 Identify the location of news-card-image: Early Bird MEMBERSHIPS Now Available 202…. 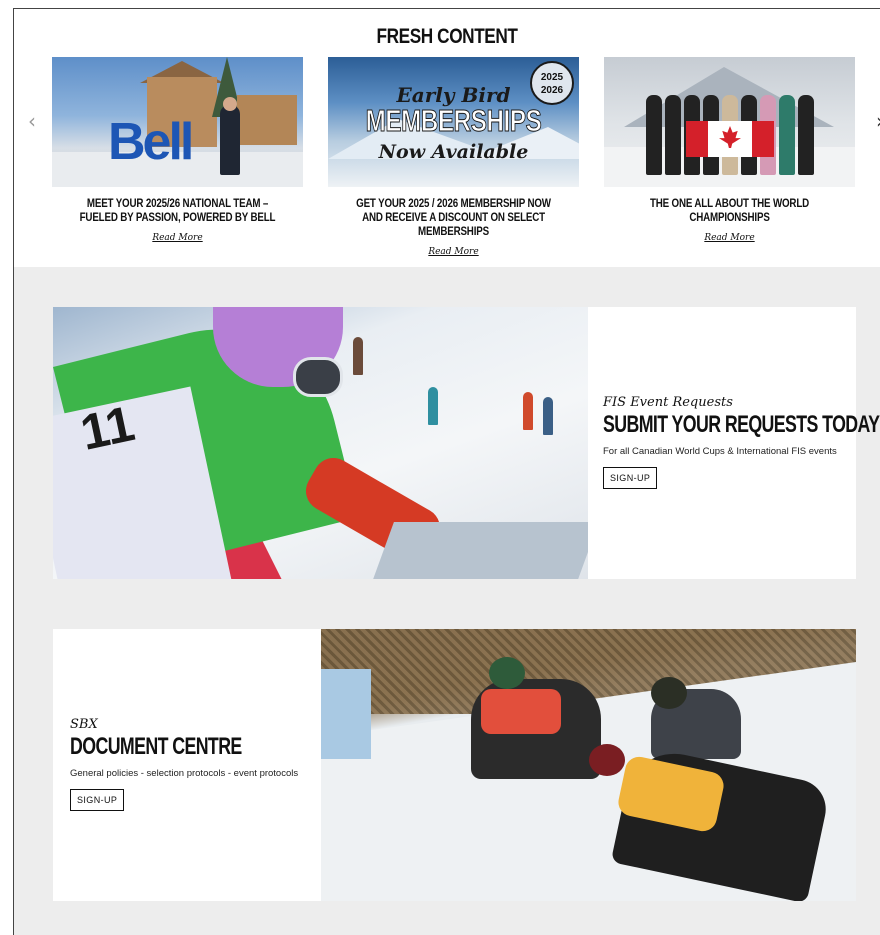
(453, 122).